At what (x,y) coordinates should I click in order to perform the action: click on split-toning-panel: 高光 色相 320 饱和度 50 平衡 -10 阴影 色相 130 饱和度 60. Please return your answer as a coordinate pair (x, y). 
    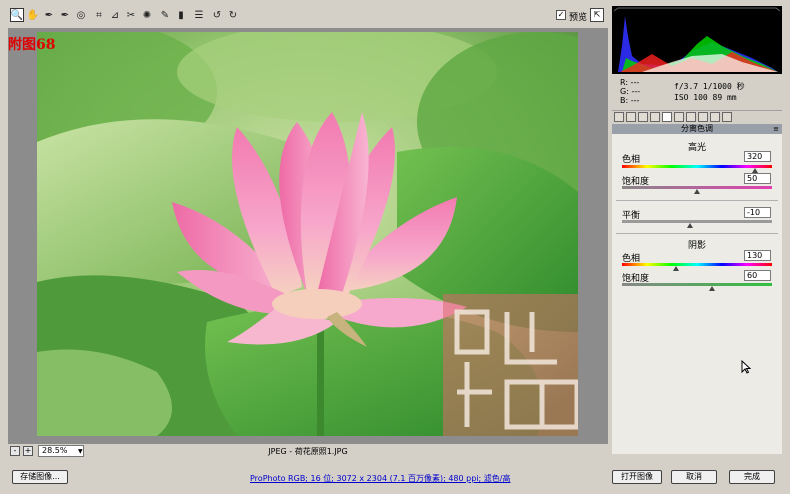
    Looking at the image, I should click on (697, 294).